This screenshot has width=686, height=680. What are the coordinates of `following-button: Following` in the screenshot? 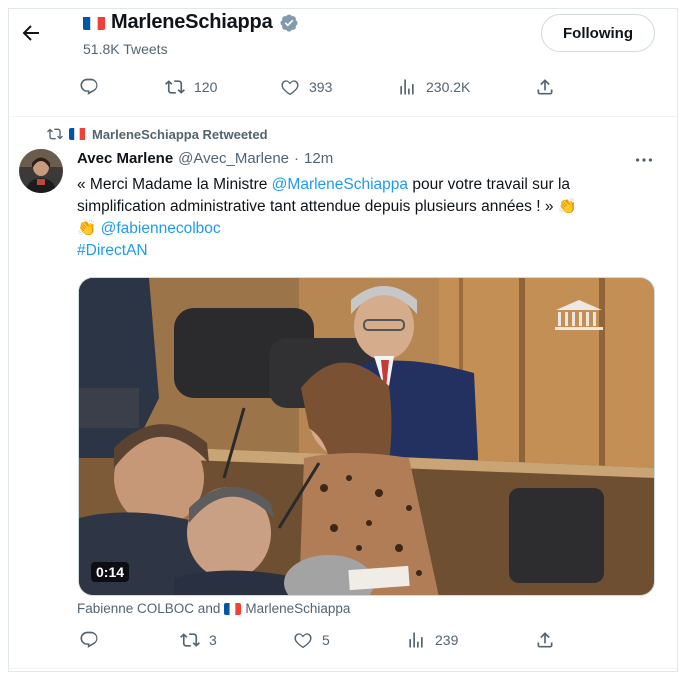 It's located at (598, 33).